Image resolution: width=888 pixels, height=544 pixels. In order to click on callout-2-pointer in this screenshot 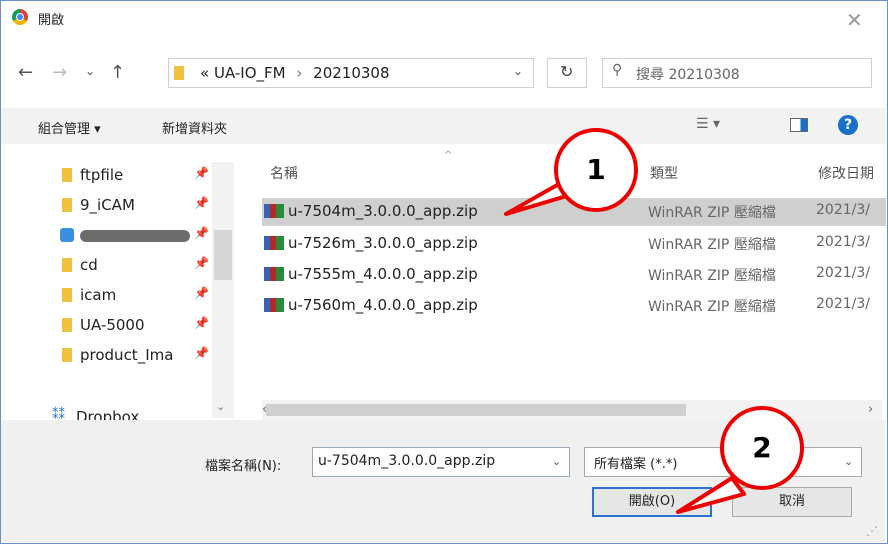, I will do `click(711, 495)`.